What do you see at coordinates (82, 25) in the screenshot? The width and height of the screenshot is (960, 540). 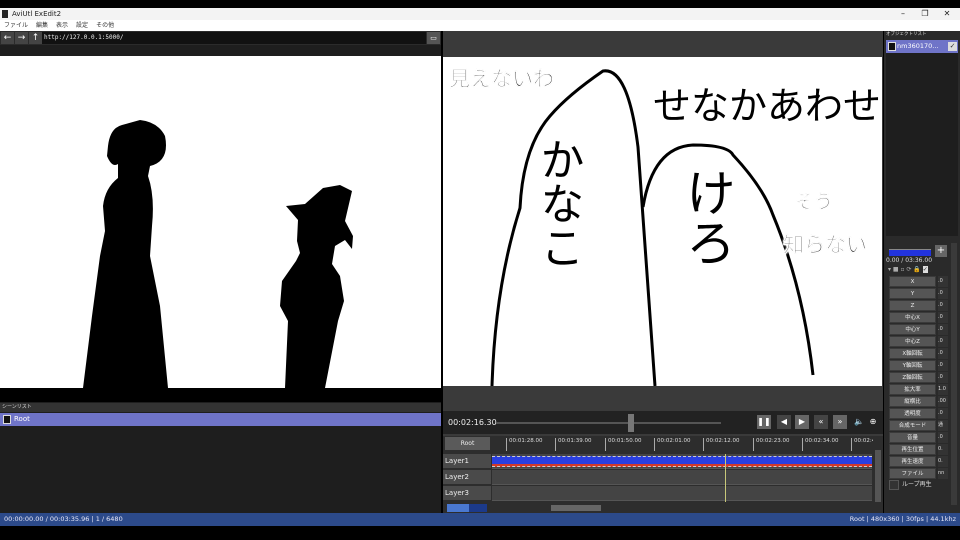 I see `menu-settings: 設定` at bounding box center [82, 25].